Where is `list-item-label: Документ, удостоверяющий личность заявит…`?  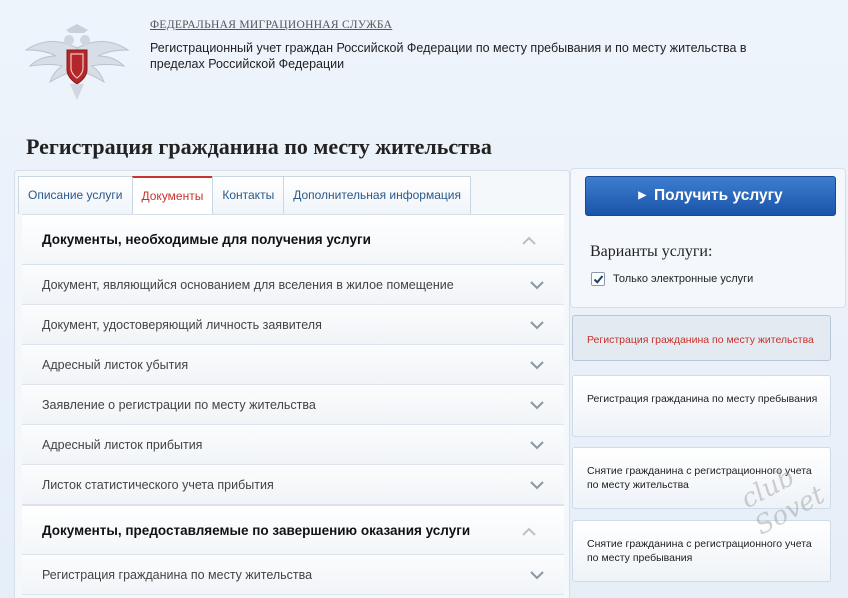 list-item-label: Документ, удостоверяющий личность заявит… is located at coordinates (182, 325).